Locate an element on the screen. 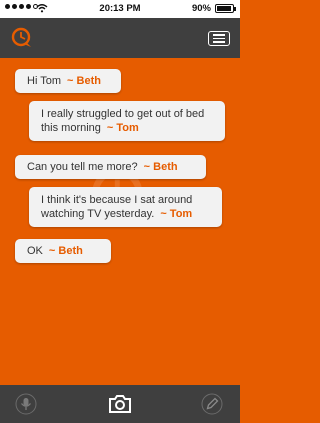 The image size is (320, 423). battery-icon is located at coordinates (225, 8).